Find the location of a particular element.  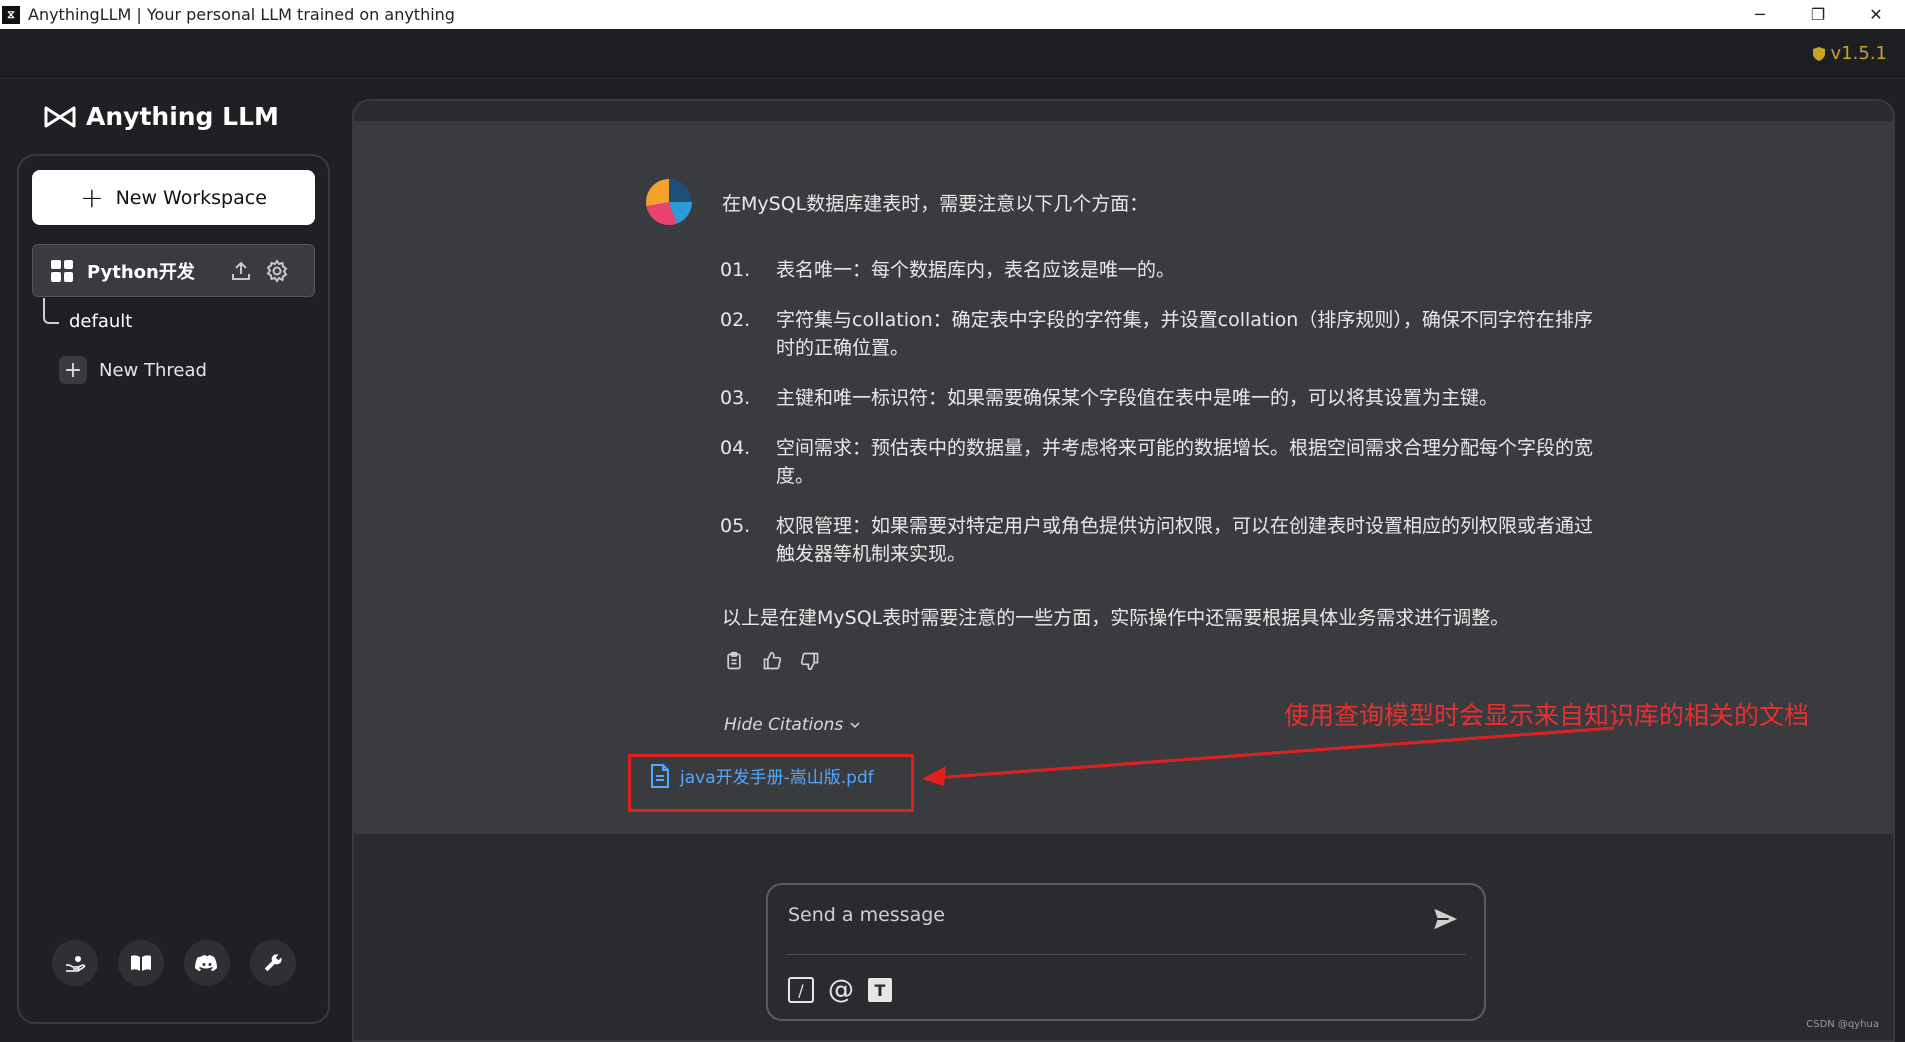

new-thread-label: New Thread is located at coordinates (153, 370).